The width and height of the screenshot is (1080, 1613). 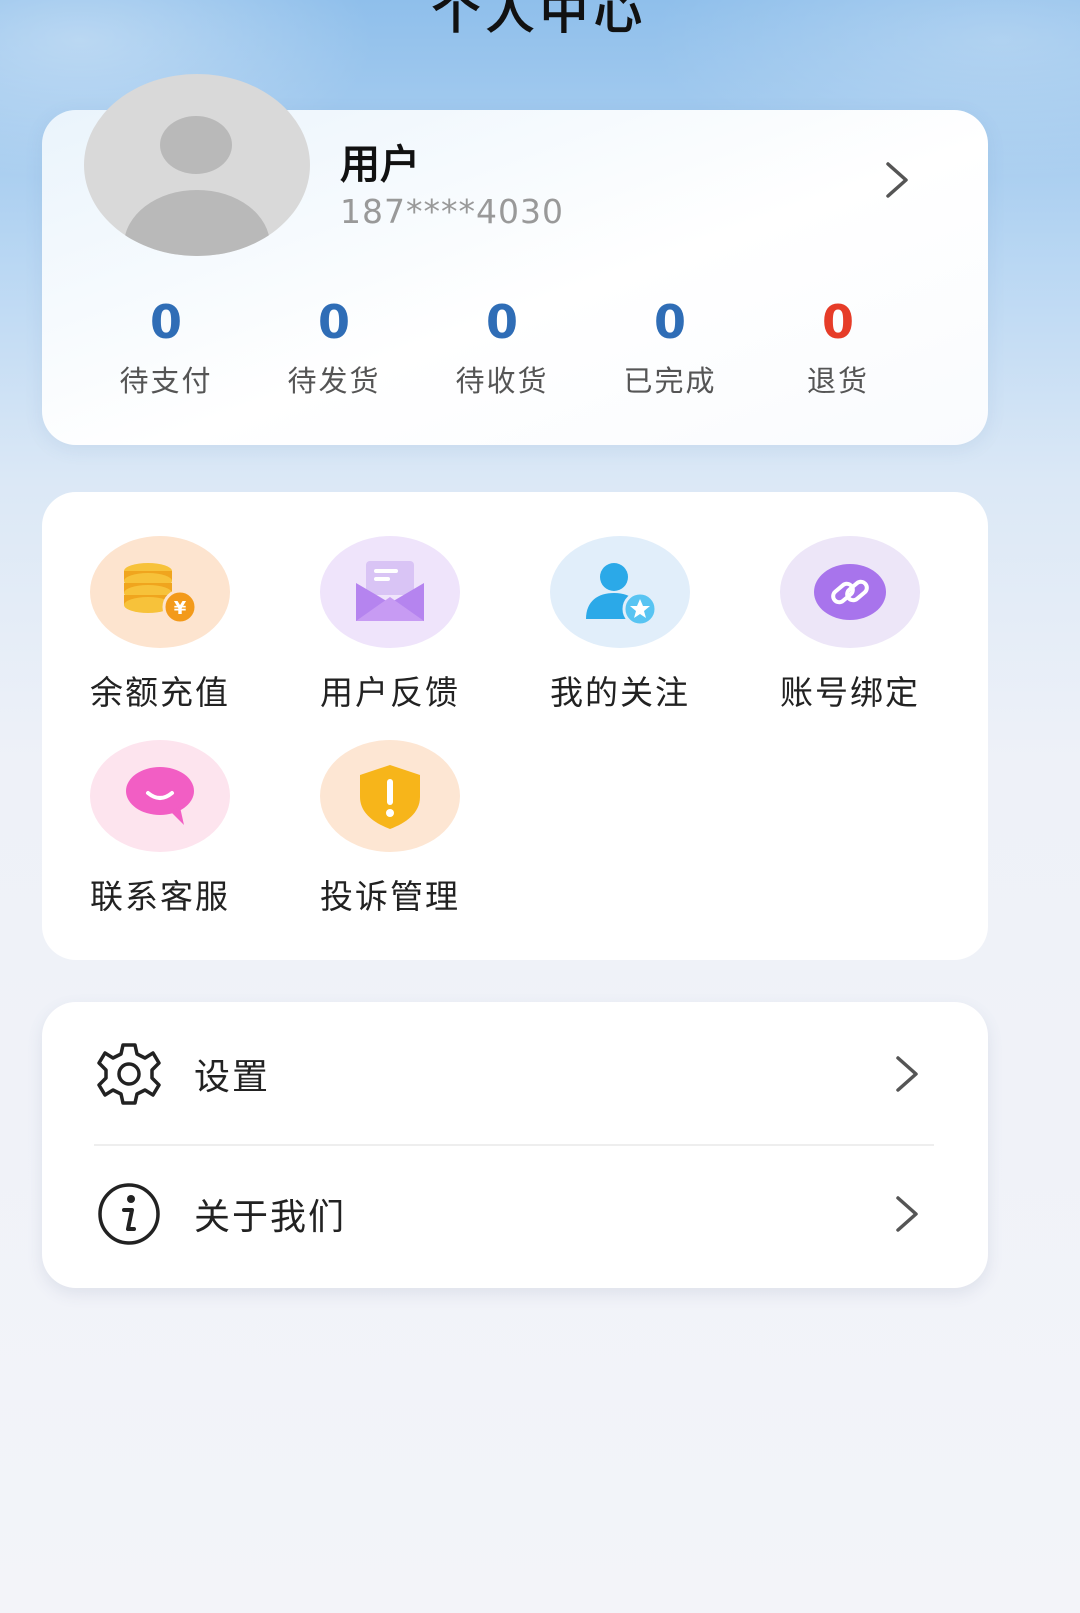 I want to click on gear-icon, so click(x=129, y=1074).